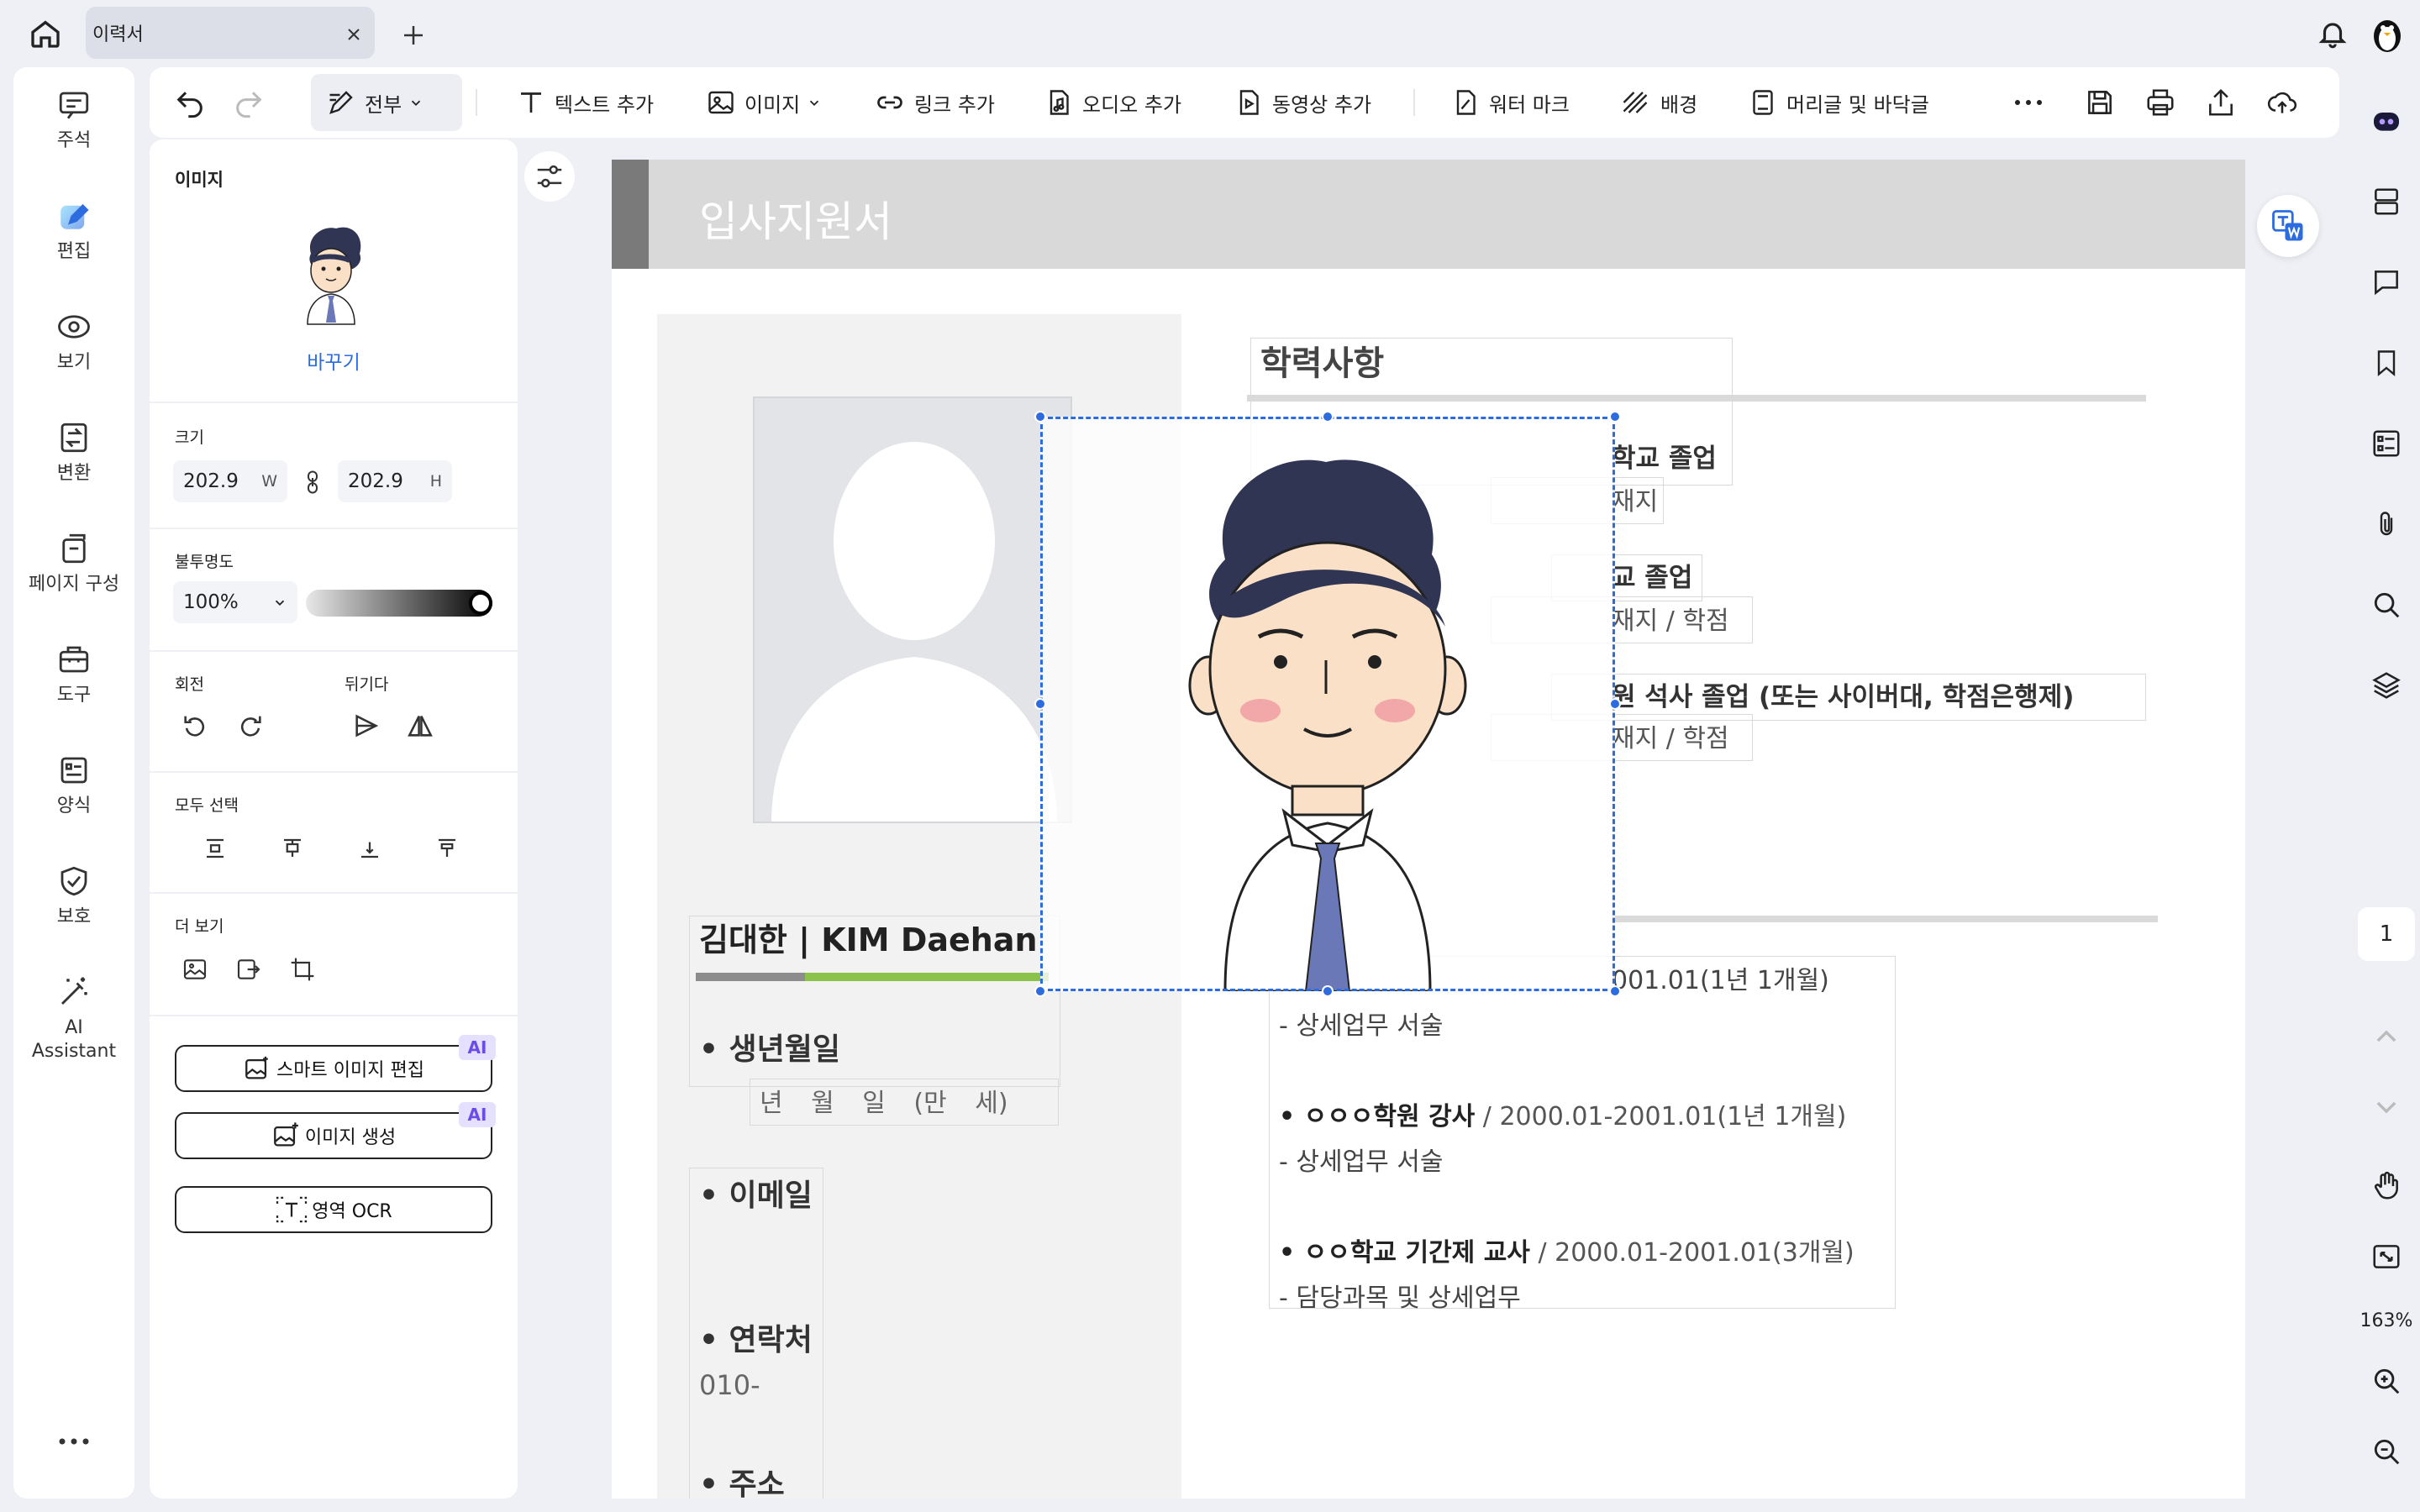  What do you see at coordinates (353, 34) in the screenshot?
I see `tab-close-button` at bounding box center [353, 34].